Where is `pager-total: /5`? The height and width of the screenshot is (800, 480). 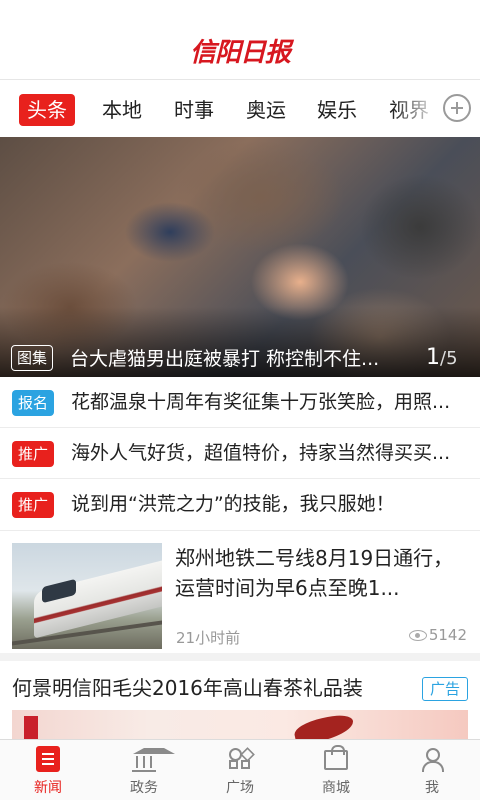 pager-total: /5 is located at coordinates (449, 358).